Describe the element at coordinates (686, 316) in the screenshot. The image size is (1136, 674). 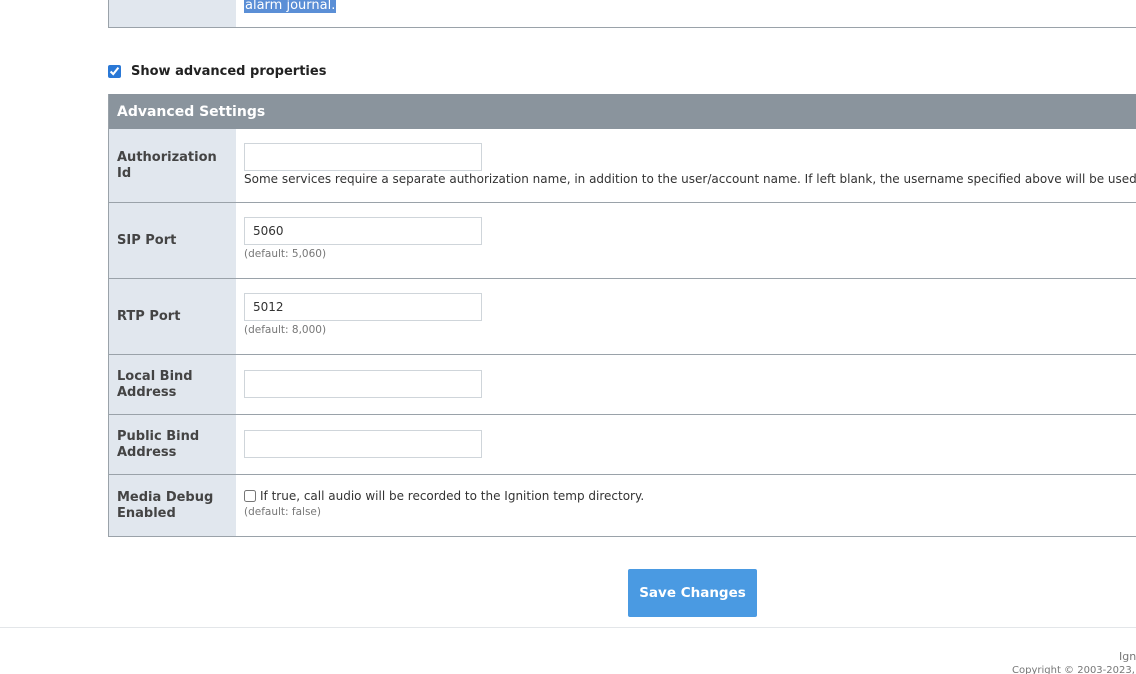
I see `rtp-port-value-cell: (default: 8,000)` at that location.